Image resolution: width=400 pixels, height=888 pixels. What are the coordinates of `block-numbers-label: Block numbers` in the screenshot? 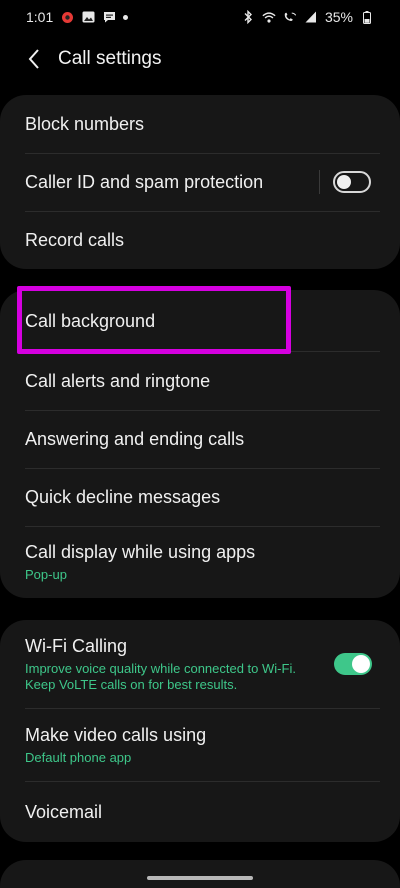 It's located at (85, 124).